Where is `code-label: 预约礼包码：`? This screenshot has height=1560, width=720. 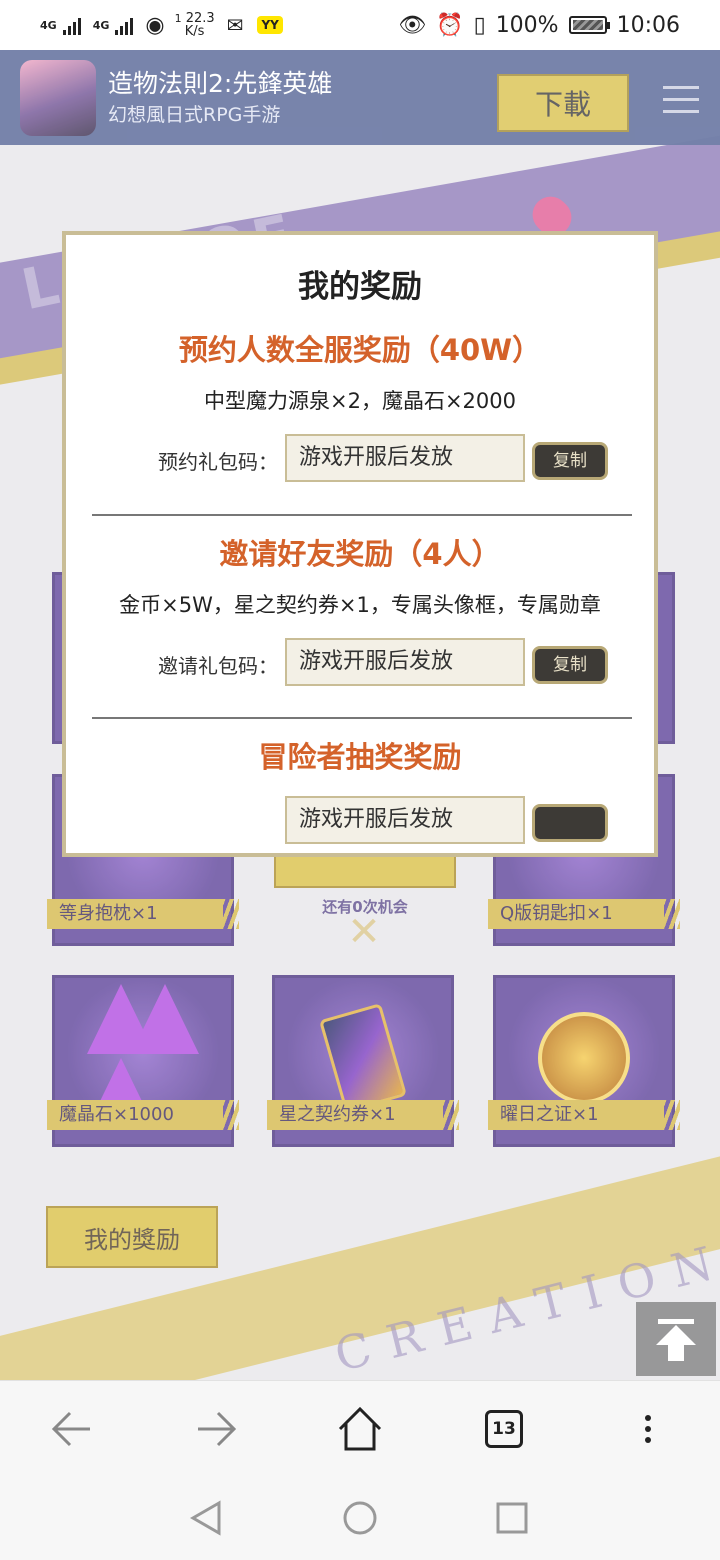
code-label: 预约礼包码： is located at coordinates (218, 462).